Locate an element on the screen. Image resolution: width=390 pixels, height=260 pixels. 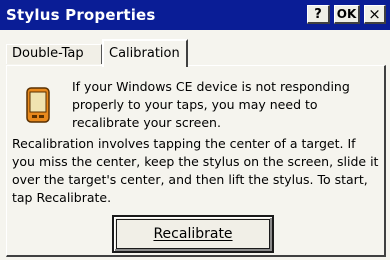
pda-device-icon is located at coordinates (38, 105).